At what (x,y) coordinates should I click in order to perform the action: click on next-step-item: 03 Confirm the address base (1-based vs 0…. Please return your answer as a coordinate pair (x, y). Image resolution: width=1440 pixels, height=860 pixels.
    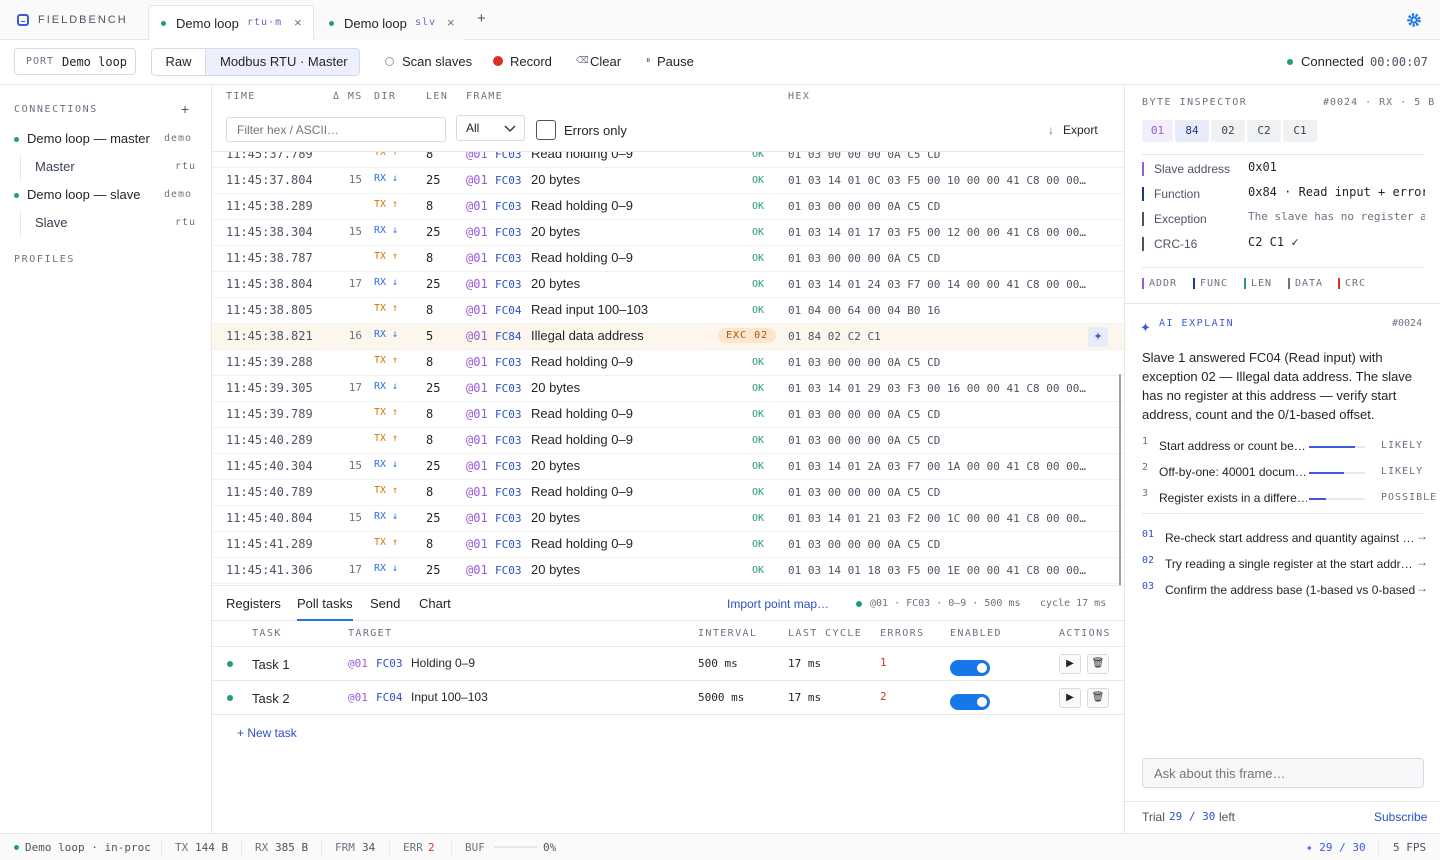
    Looking at the image, I should click on (1291, 589).